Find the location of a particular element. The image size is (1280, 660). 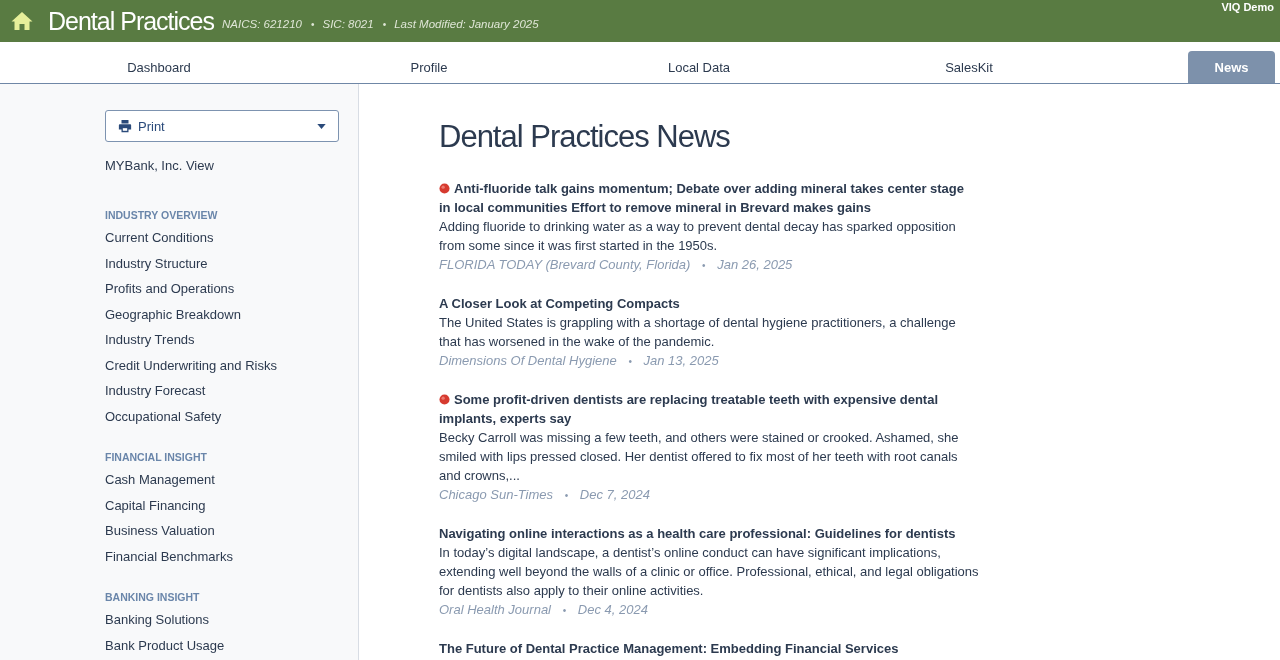

sidebar-link: Industry Structure is located at coordinates (156, 263).